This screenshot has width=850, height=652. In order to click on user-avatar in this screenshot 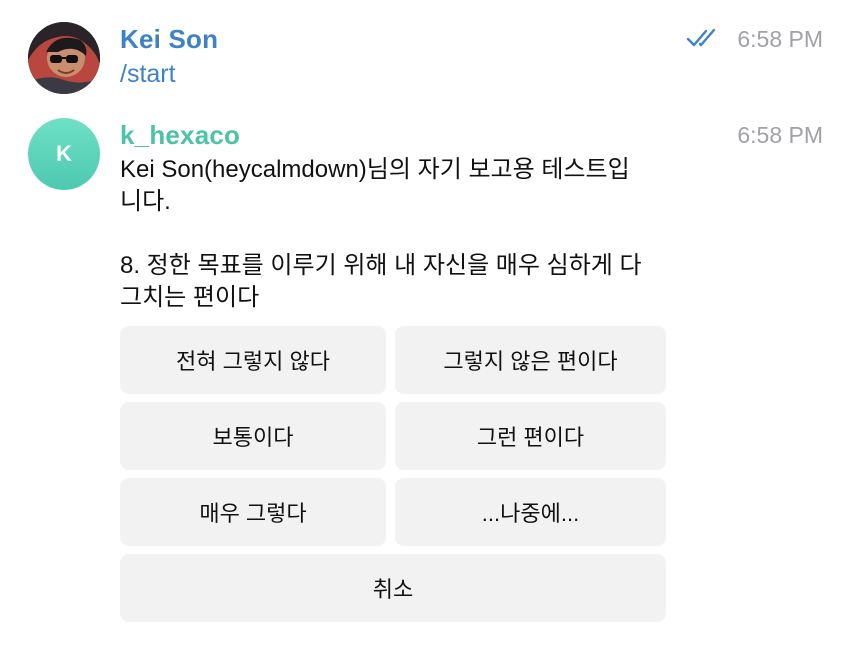, I will do `click(64, 58)`.